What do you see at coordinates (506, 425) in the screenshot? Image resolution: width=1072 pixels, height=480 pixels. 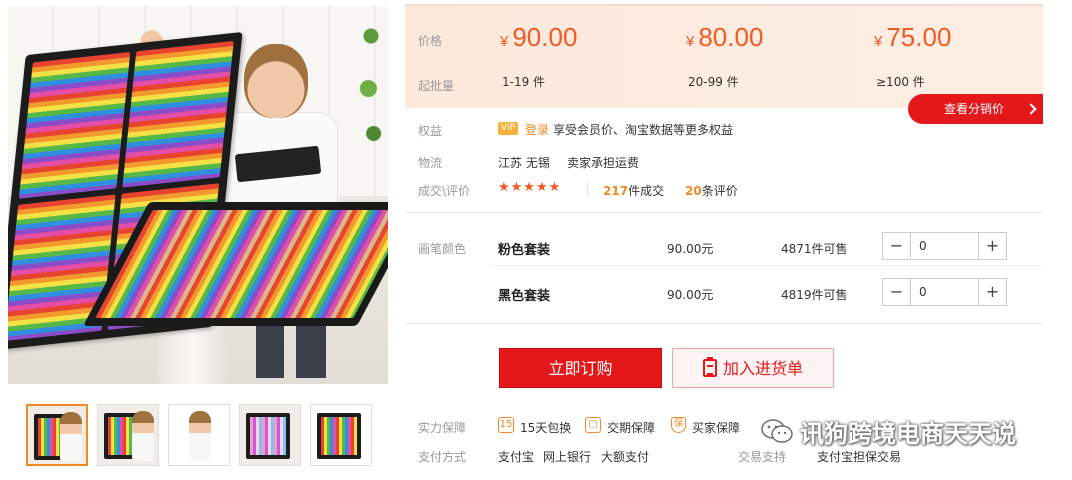 I see `15-day-return-icon: 15` at bounding box center [506, 425].